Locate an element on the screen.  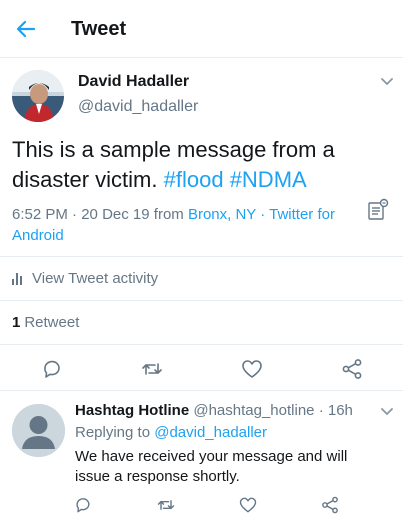
avatar-photo is located at coordinates (38, 96).